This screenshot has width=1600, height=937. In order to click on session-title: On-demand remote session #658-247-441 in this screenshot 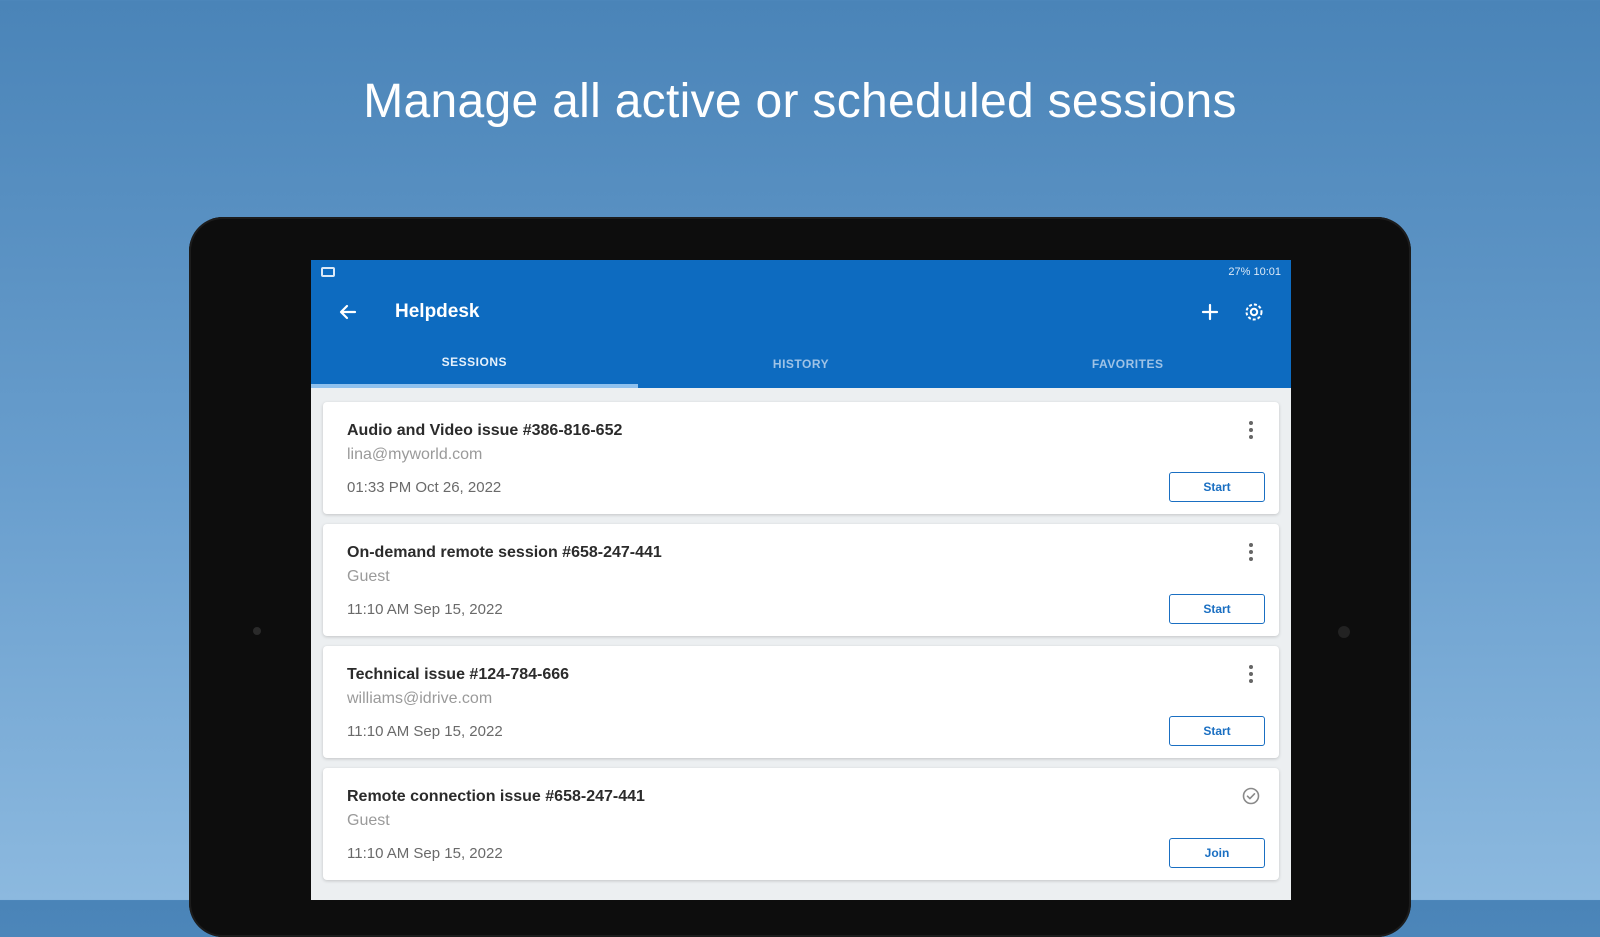, I will do `click(504, 552)`.